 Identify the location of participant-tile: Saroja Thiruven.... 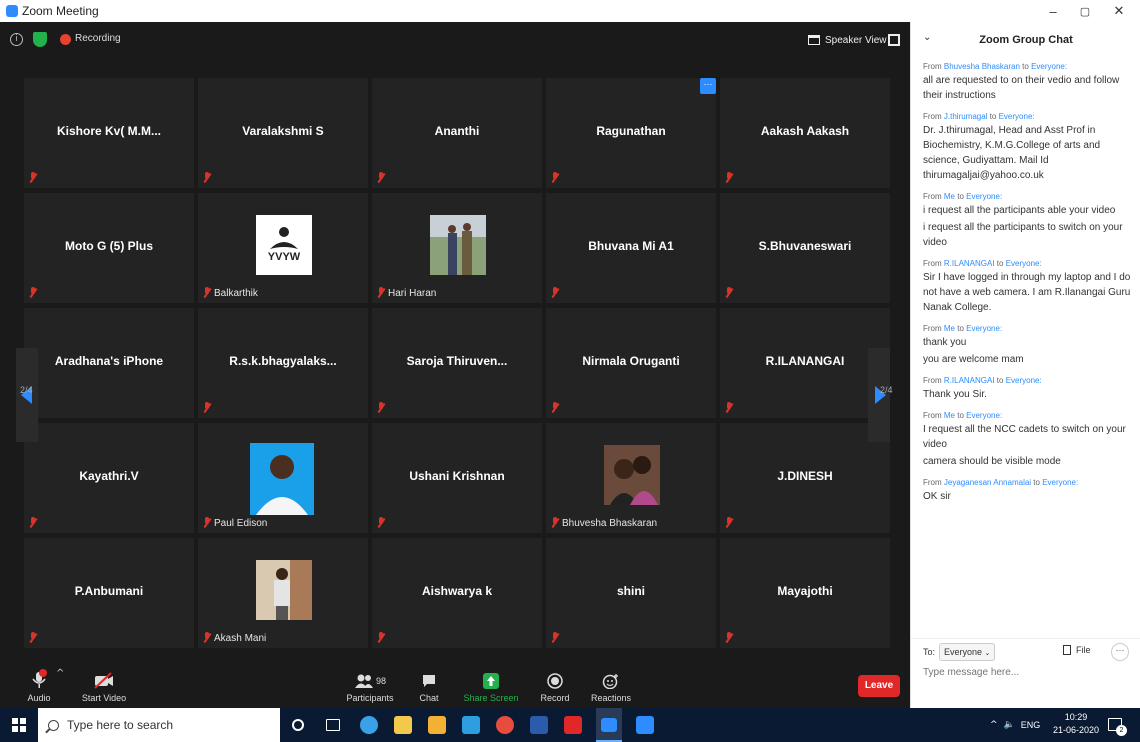
(457, 363).